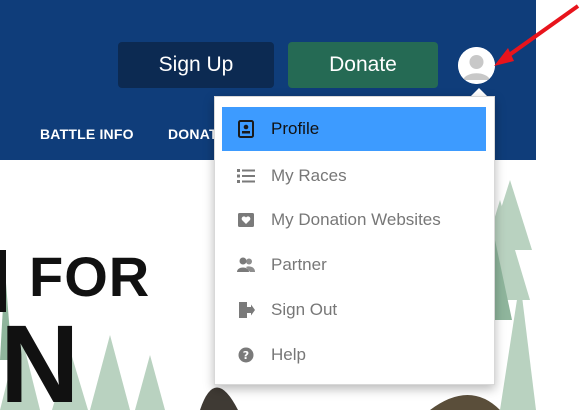  What do you see at coordinates (288, 354) in the screenshot?
I see `menu-item-label: Help` at bounding box center [288, 354].